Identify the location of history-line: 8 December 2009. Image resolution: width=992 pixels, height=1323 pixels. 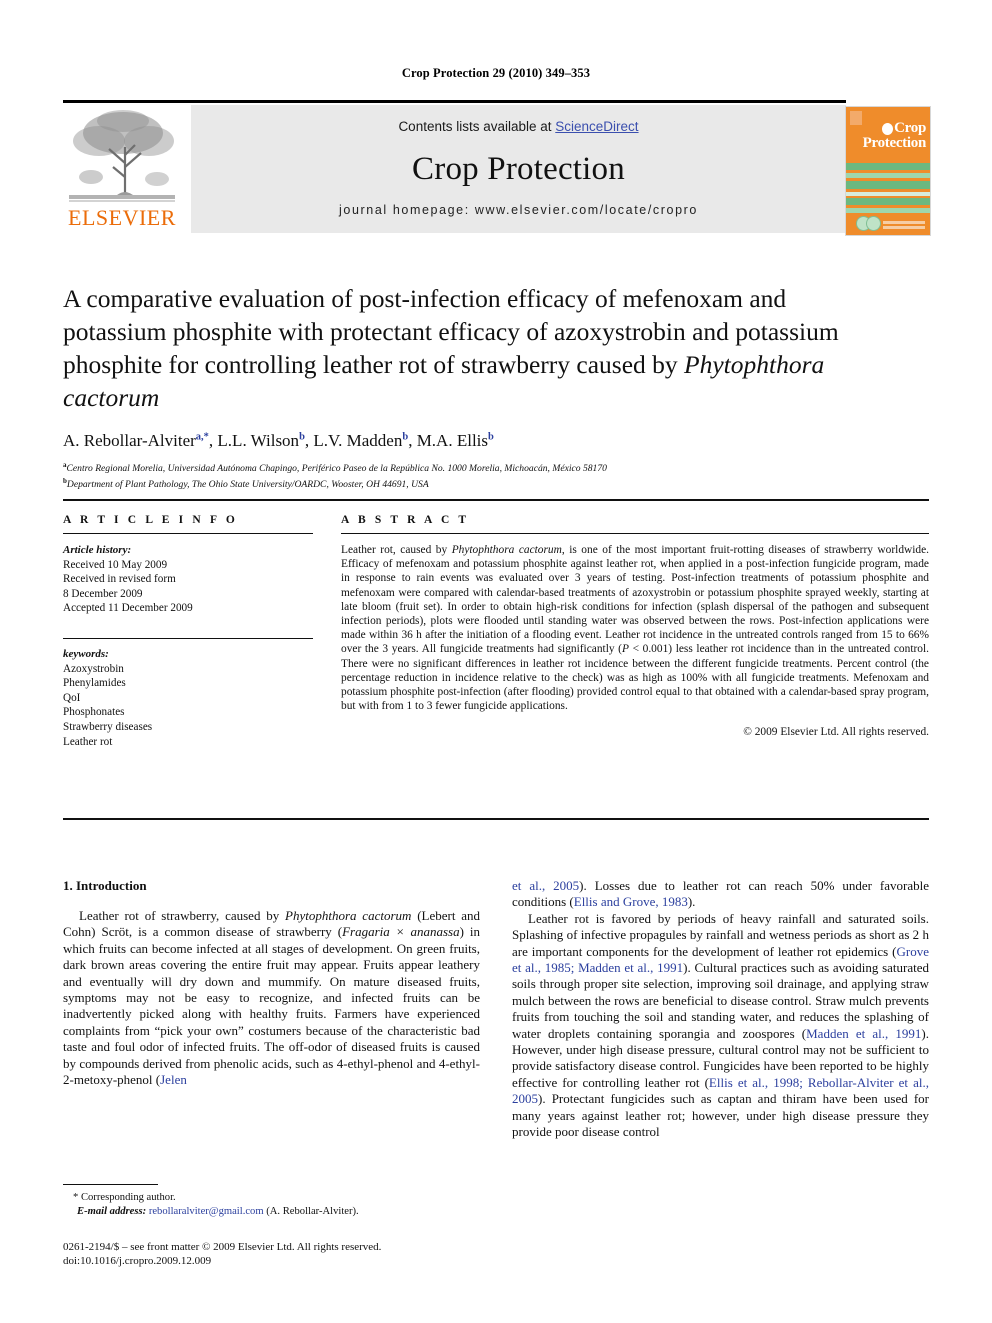
(103, 593).